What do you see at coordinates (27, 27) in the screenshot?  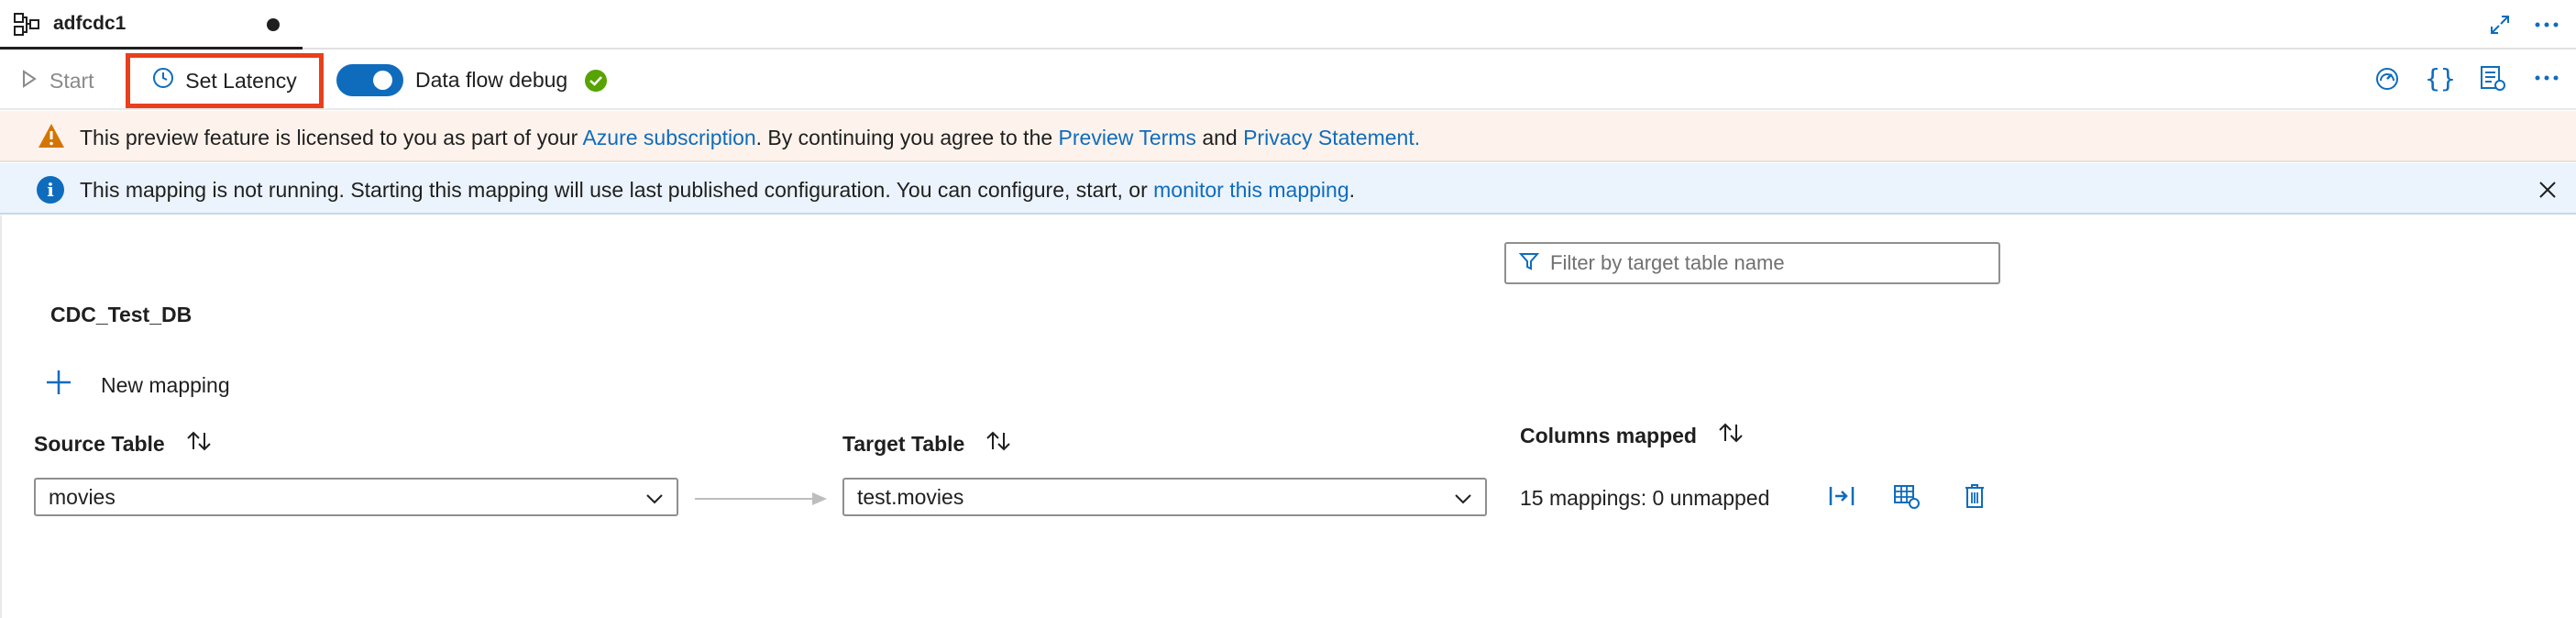 I see `dataflow-icon` at bounding box center [27, 27].